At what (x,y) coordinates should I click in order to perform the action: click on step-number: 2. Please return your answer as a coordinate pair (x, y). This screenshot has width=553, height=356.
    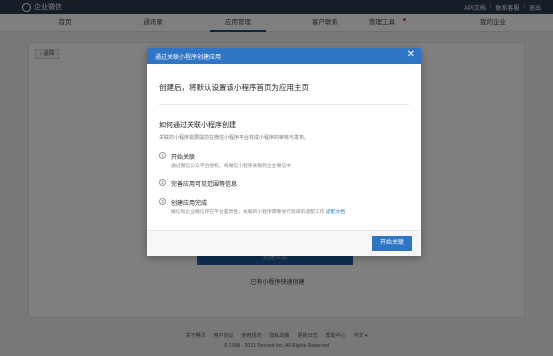
    Looking at the image, I should click on (162, 182).